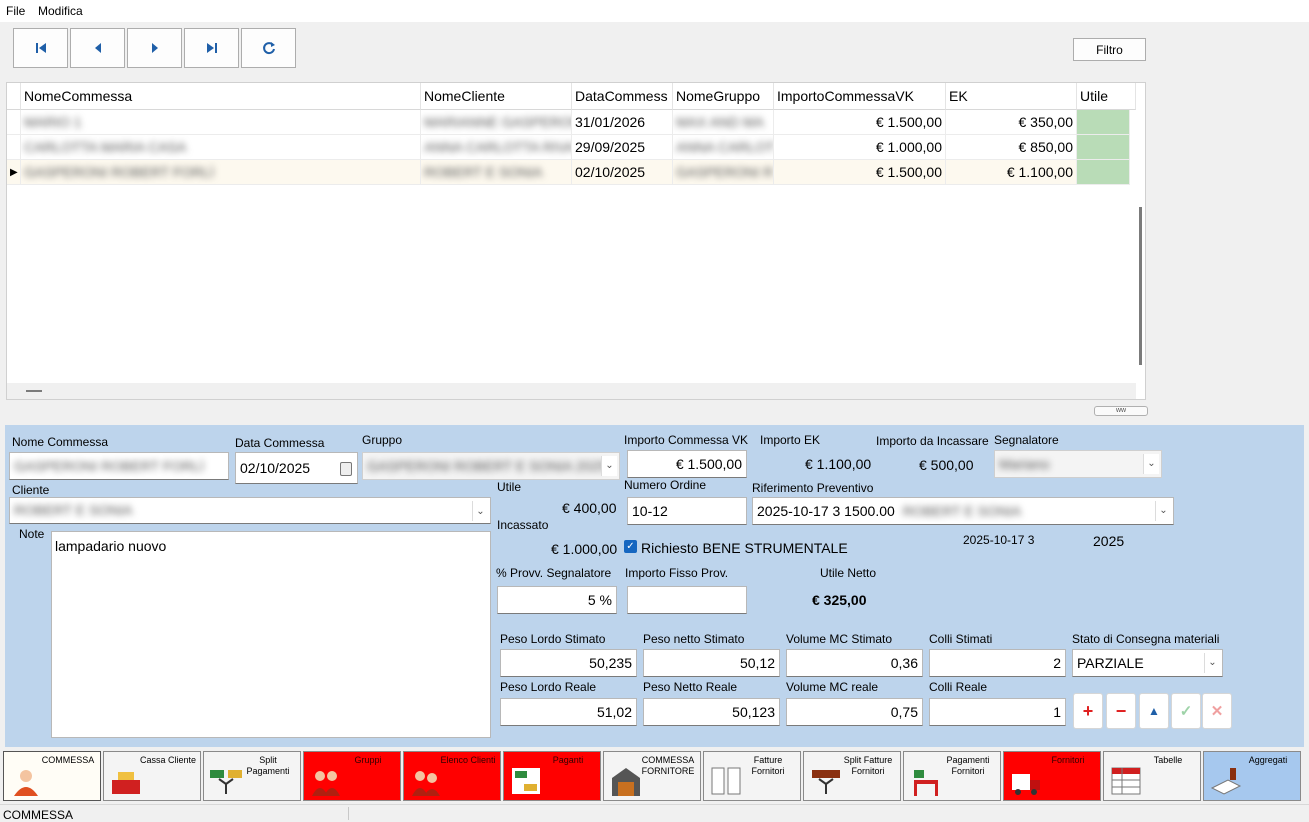 Image resolution: width=1309 pixels, height=822 pixels. What do you see at coordinates (221, 96) in the screenshot?
I see `column-header-nomecommessa: NomeCommessa` at bounding box center [221, 96].